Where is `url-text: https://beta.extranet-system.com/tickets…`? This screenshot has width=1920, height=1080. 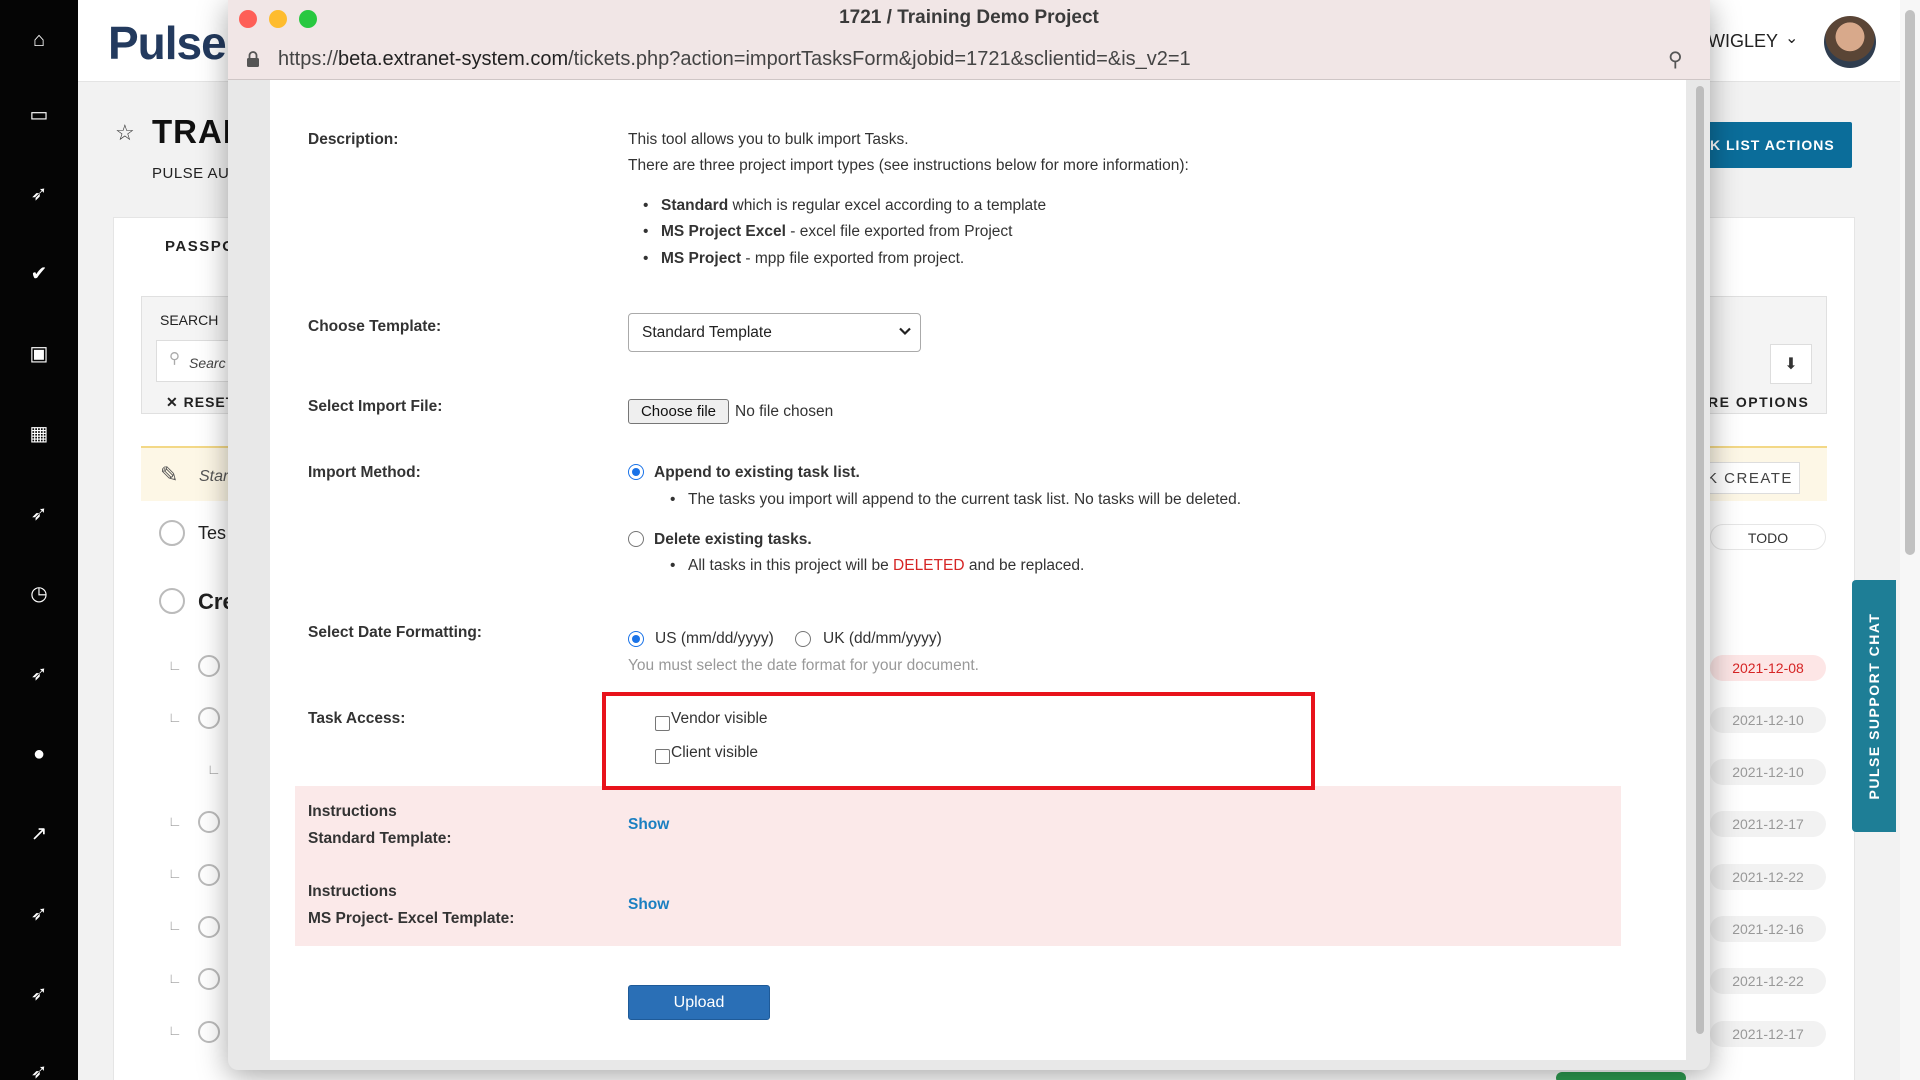 url-text: https://beta.extranet-system.com/tickets… is located at coordinates (734, 59).